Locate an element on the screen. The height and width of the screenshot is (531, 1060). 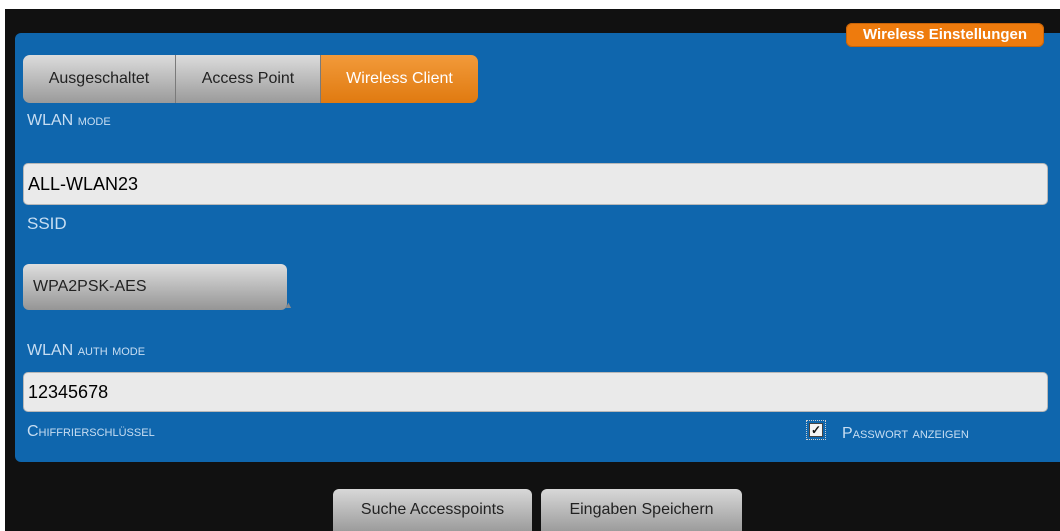
show-password-label: Passwort anzeigen is located at coordinates (905, 433).